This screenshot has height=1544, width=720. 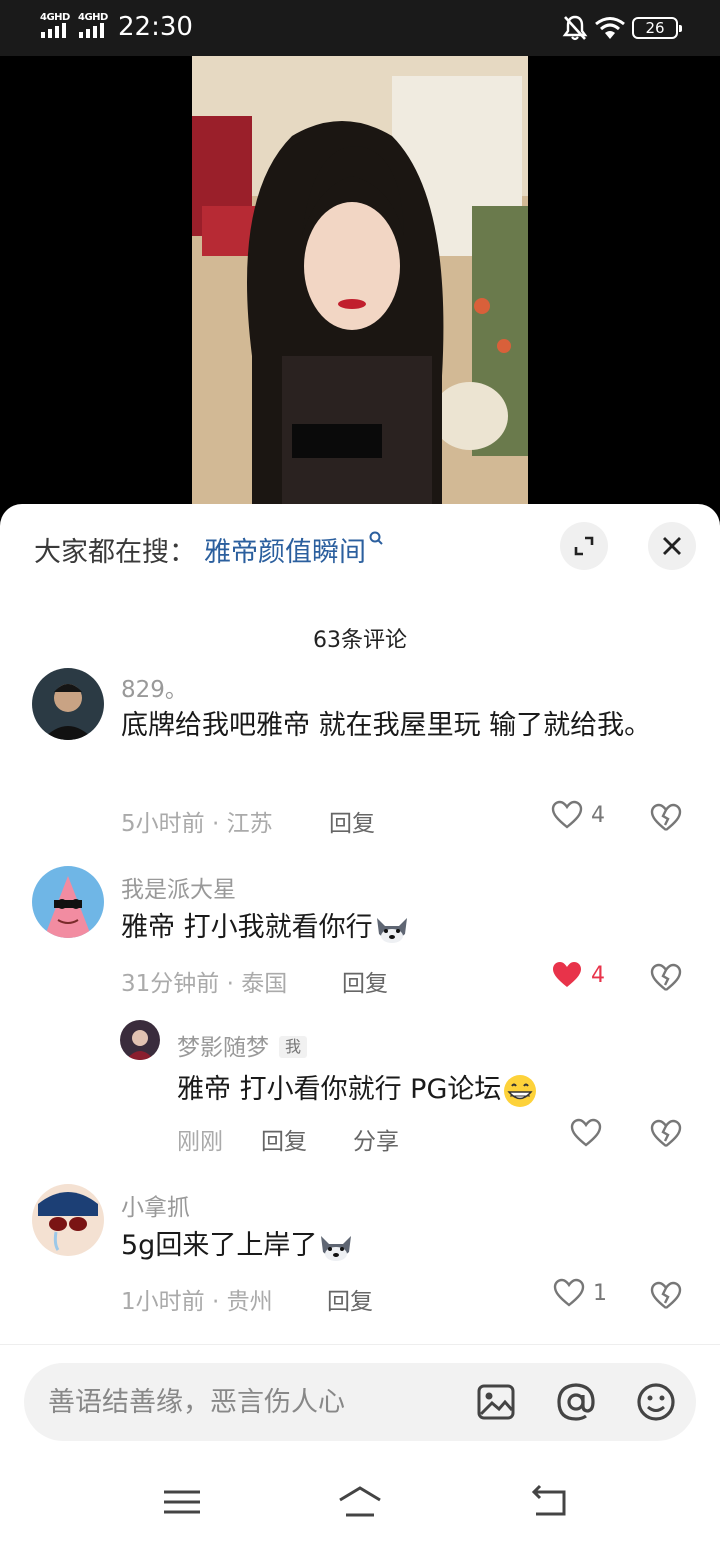 I want to click on heart-filled-icon, so click(x=567, y=974).